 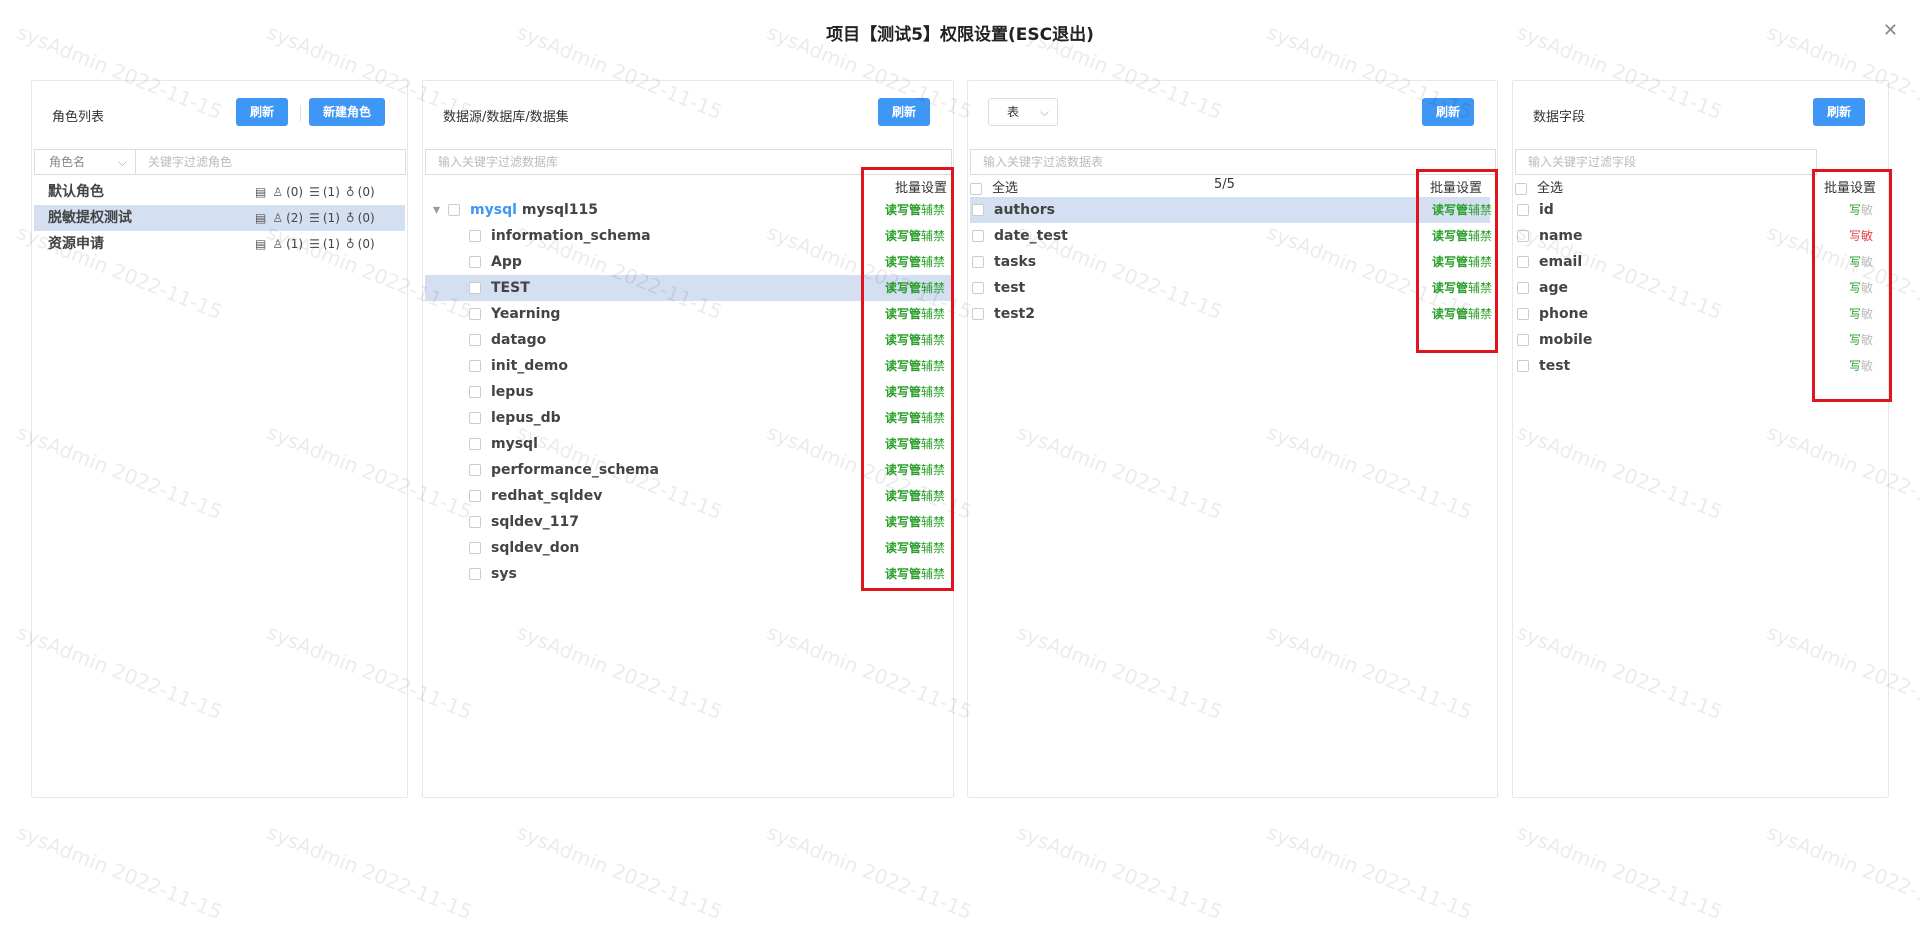 What do you see at coordinates (688, 574) in the screenshot?
I see `tree-node-database: sys 读写管辅禁` at bounding box center [688, 574].